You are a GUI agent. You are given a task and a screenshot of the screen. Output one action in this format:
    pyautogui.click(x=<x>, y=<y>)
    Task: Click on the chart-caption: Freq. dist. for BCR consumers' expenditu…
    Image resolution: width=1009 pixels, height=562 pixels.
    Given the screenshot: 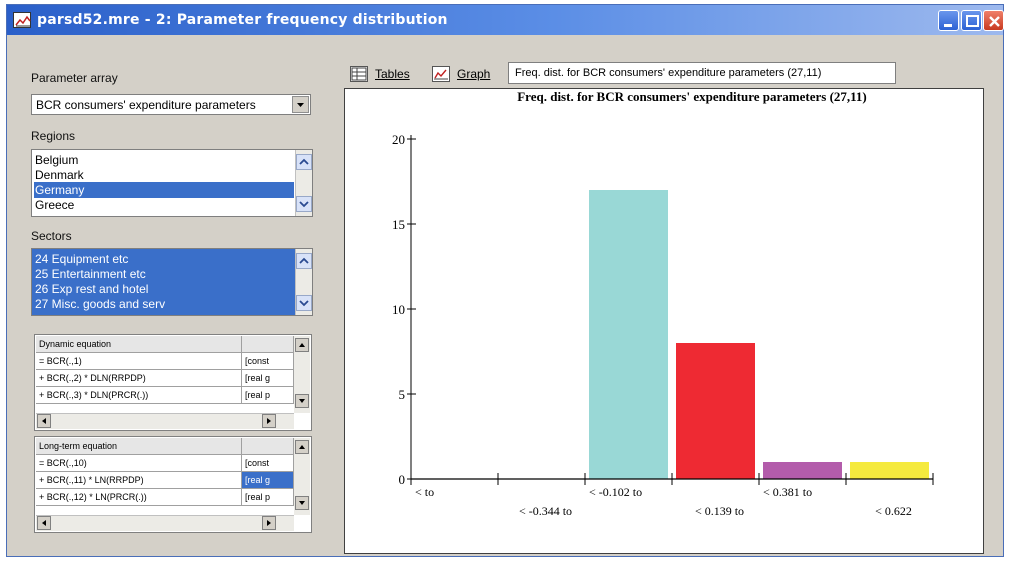 What is the action you would take?
    pyautogui.click(x=668, y=73)
    